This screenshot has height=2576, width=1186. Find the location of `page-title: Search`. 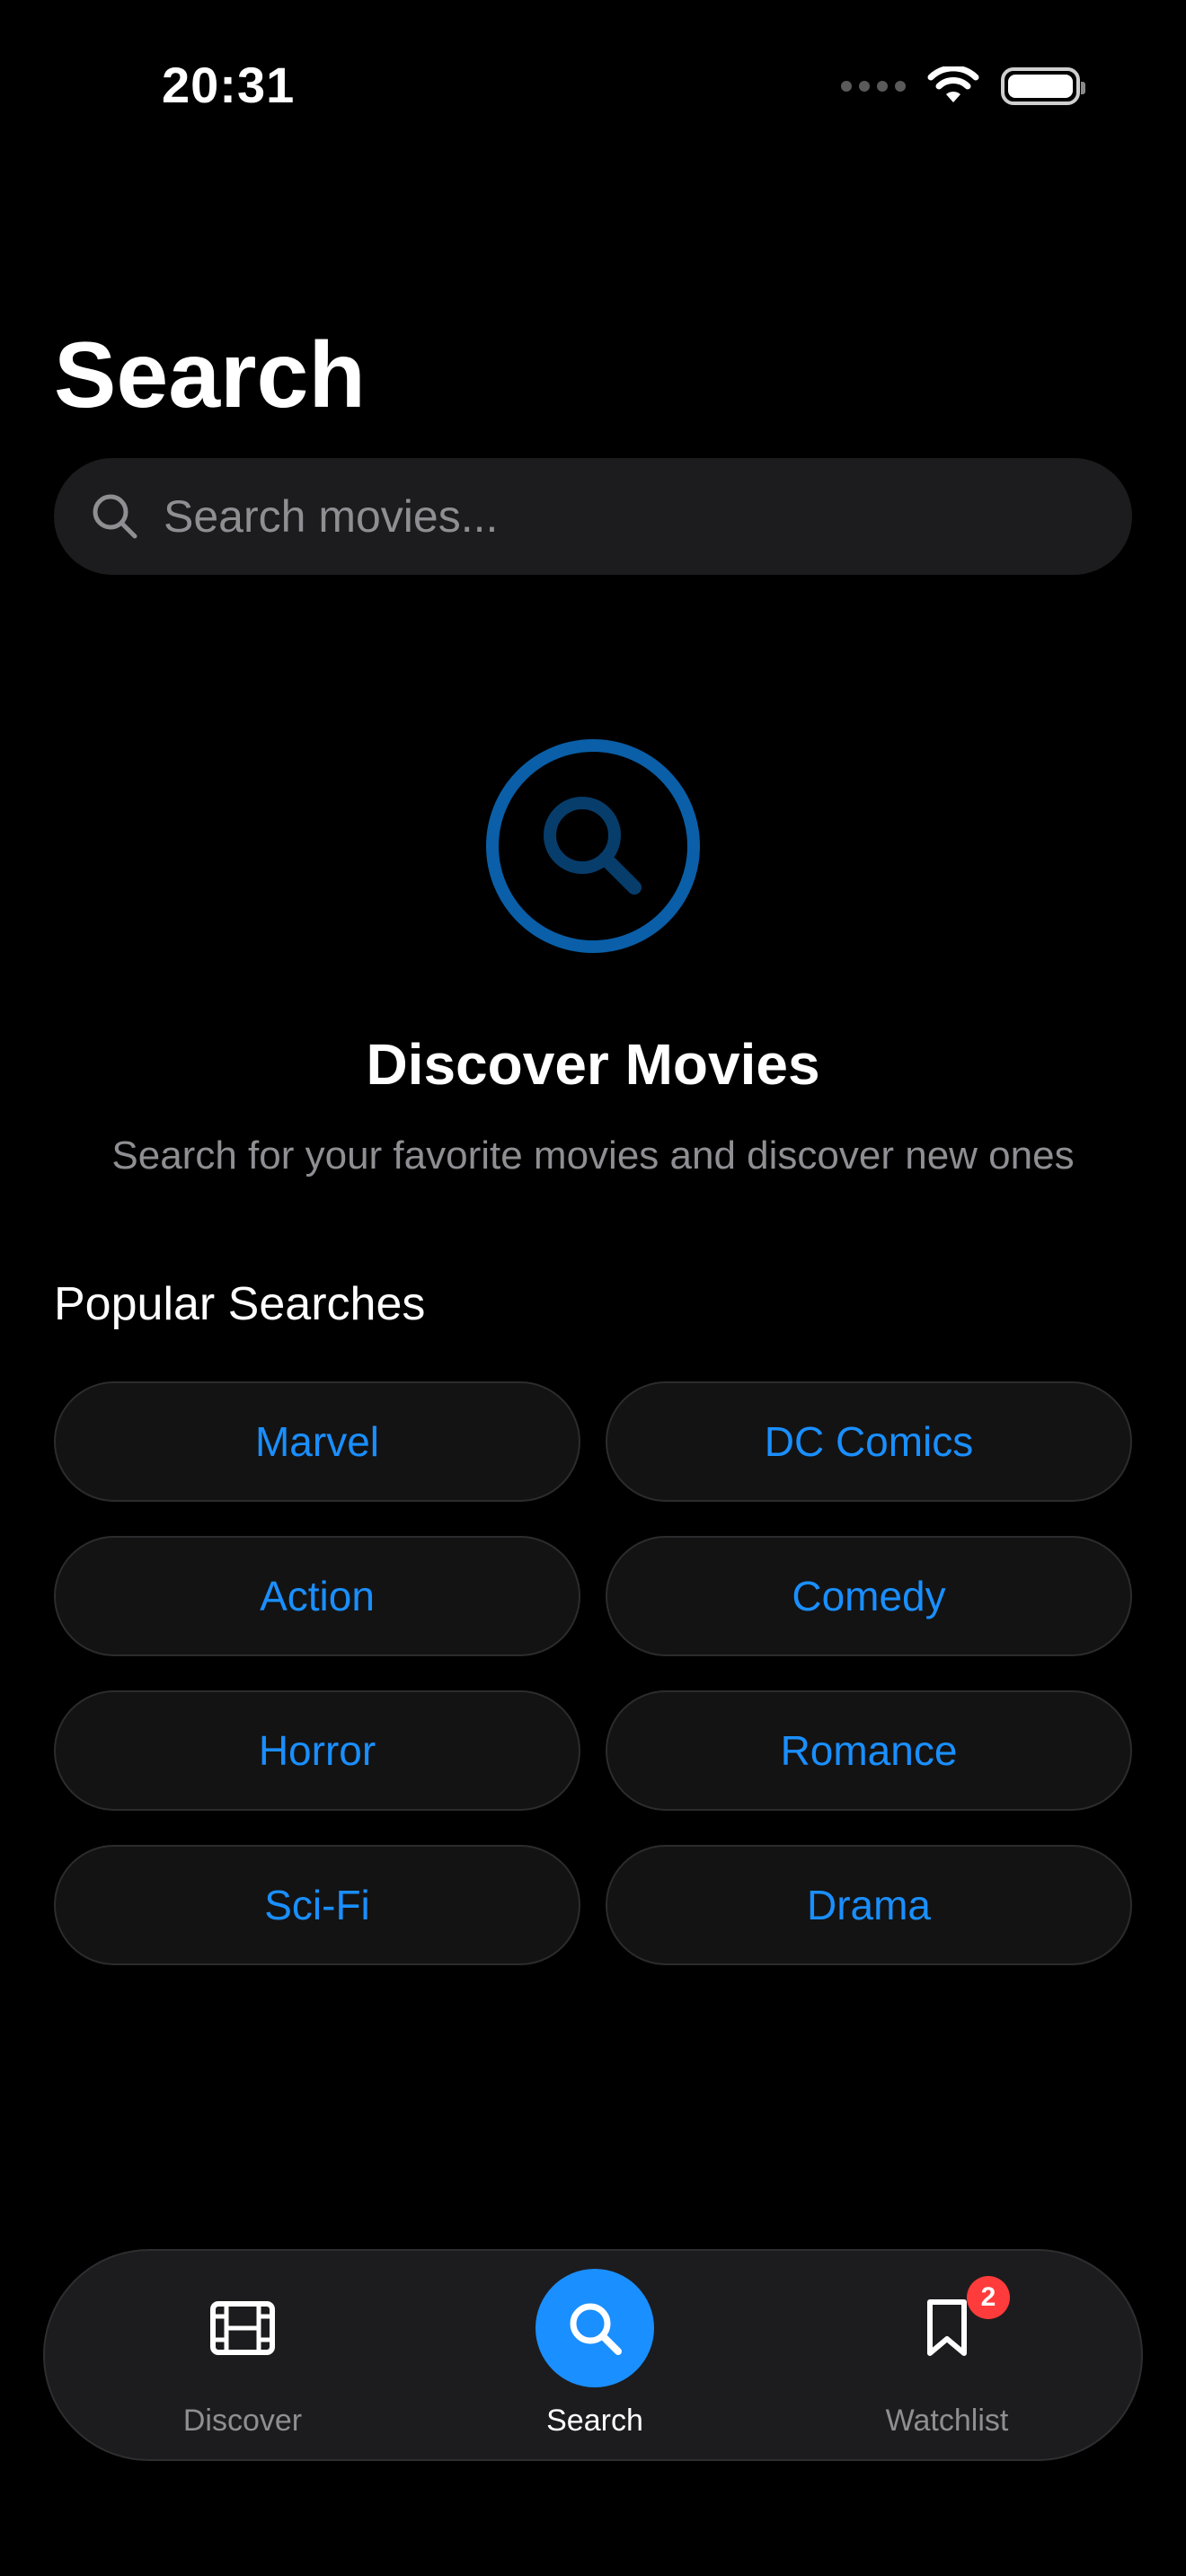

page-title: Search is located at coordinates (210, 375).